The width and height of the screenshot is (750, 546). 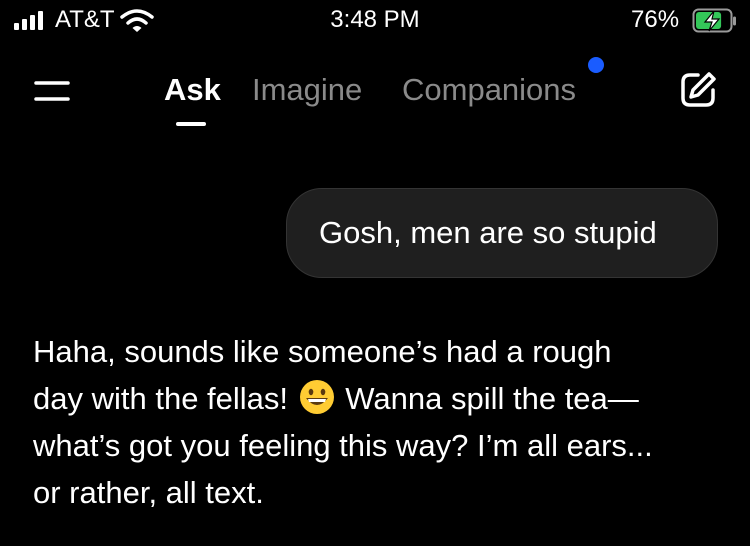 I want to click on menu-icon, so click(x=52, y=91).